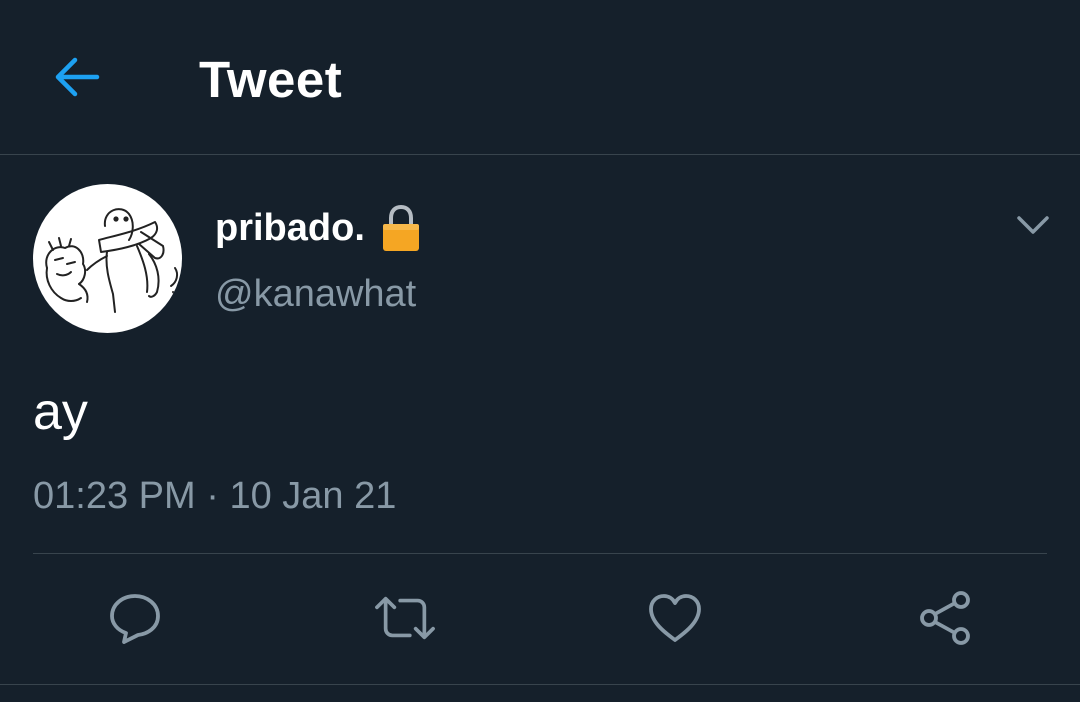  What do you see at coordinates (315, 294) in the screenshot?
I see `user-handle: @kanawhat` at bounding box center [315, 294].